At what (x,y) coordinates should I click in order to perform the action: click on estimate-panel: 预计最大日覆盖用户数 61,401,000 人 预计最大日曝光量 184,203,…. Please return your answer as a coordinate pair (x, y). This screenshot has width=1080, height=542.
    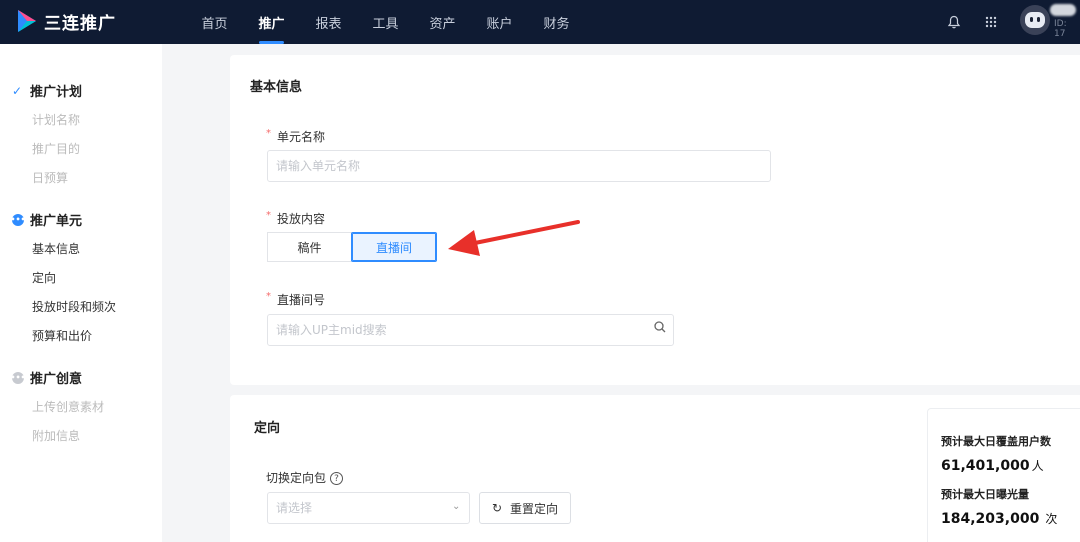
    Looking at the image, I should click on (1003, 475).